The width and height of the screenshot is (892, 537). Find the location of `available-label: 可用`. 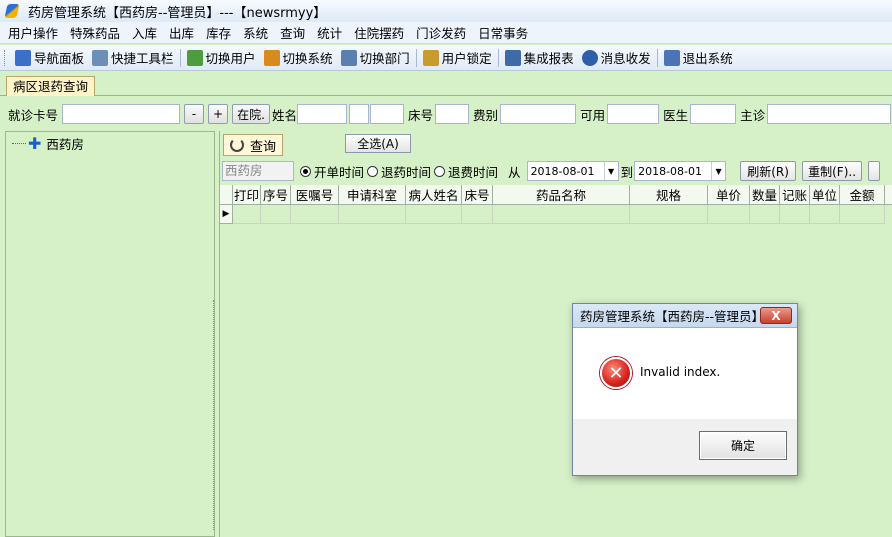

available-label: 可用 is located at coordinates (593, 115).